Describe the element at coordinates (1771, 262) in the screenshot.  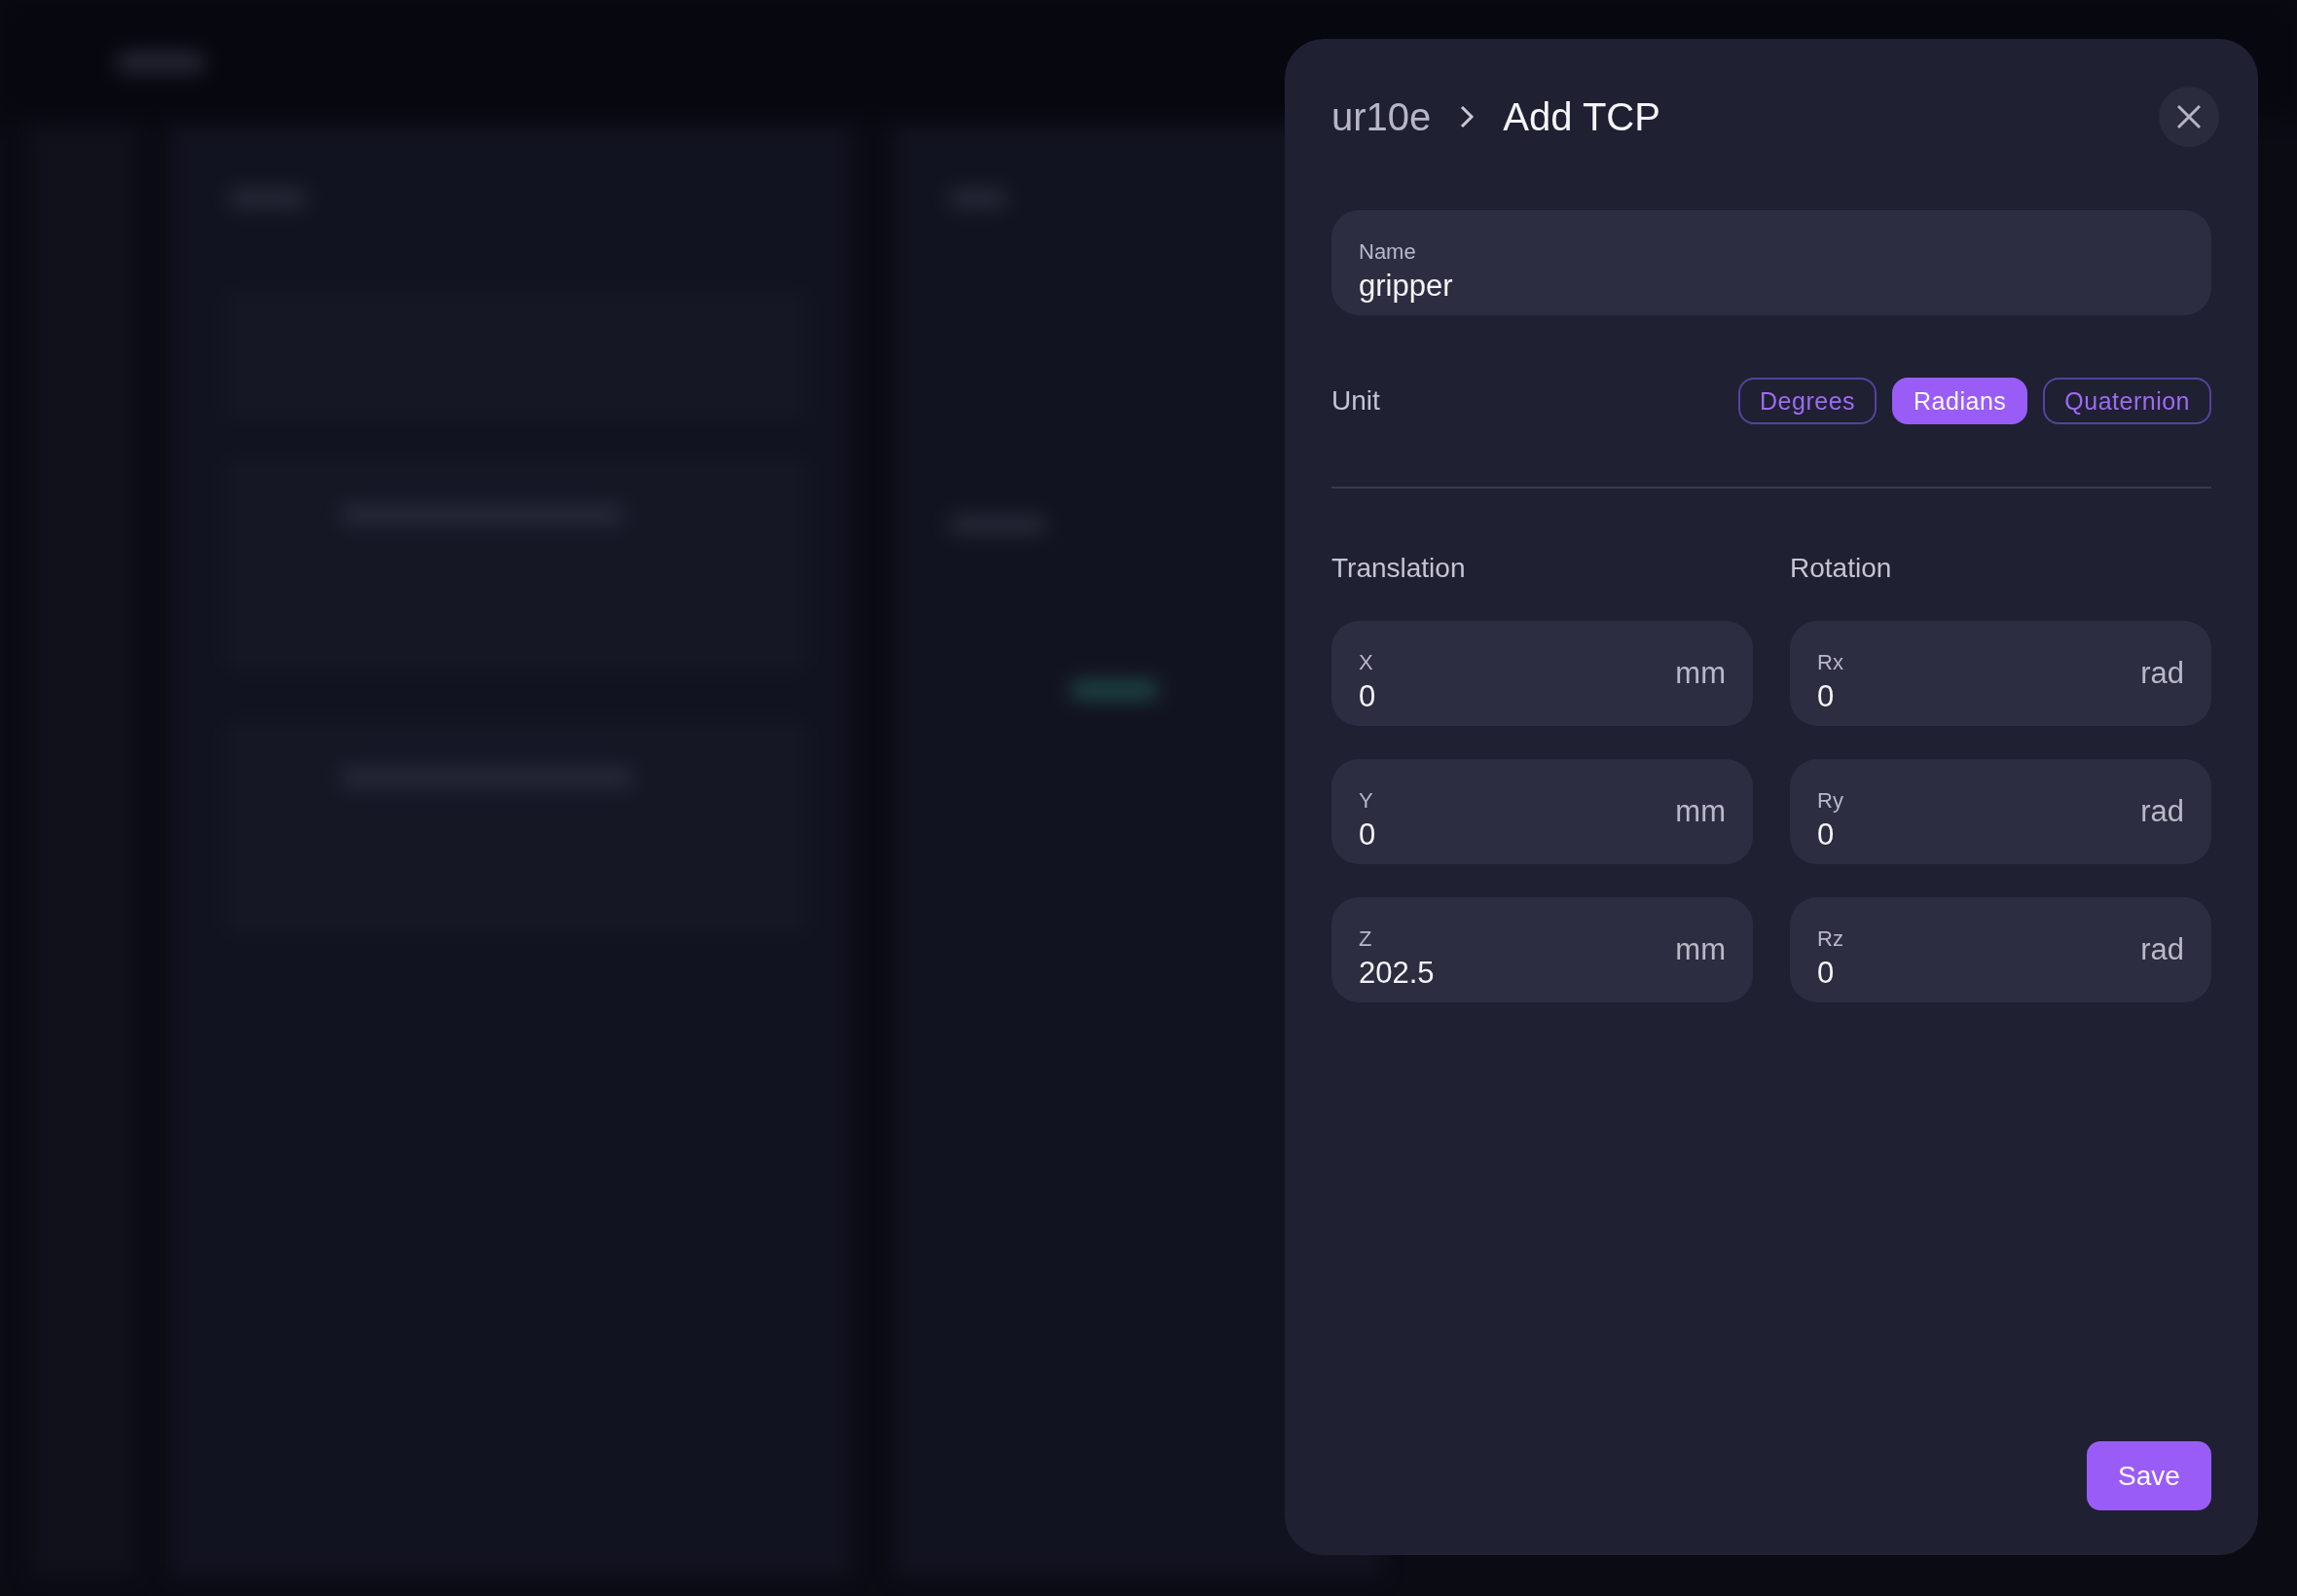
I see `input-field: Name gripper` at that location.